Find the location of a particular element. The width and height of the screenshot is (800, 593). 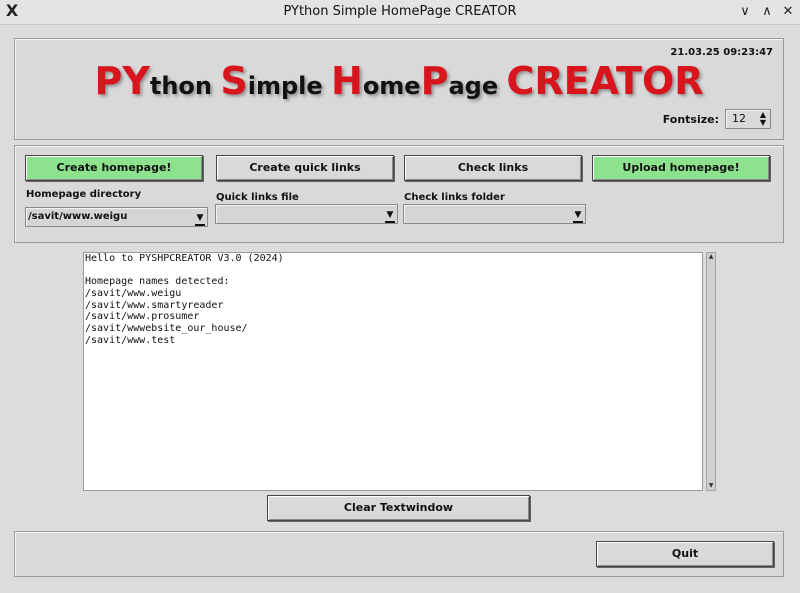

fontsize-spinbox: 12 ▲ ▼ is located at coordinates (748, 119).